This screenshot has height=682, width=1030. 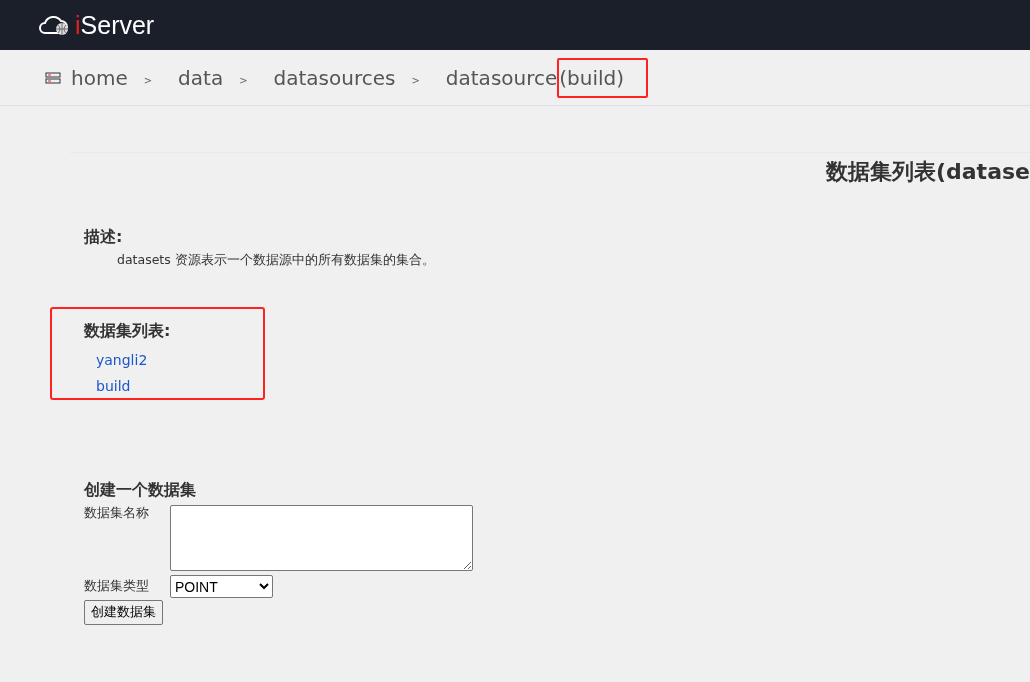 I want to click on field-label: 数据集名称, so click(x=117, y=513).